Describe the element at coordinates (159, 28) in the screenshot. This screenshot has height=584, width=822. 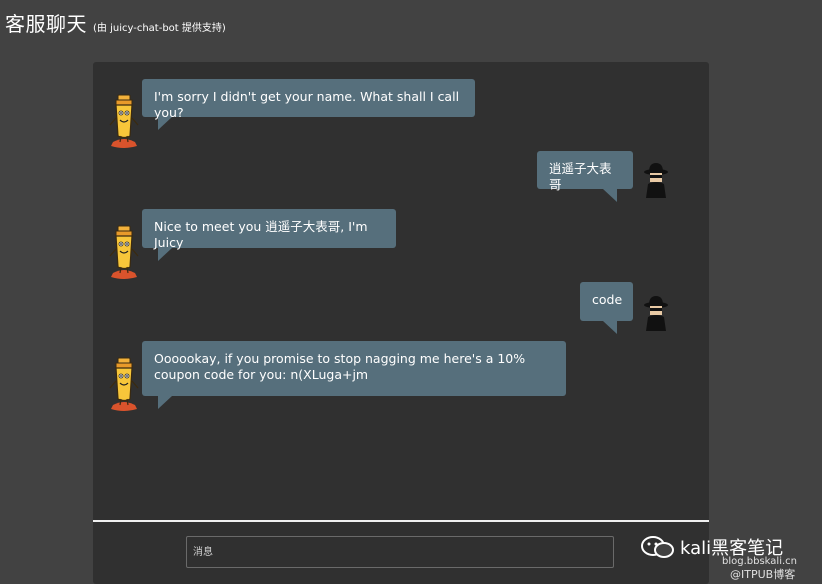
I see `page-subtitle: (由 juicy-chat-bot 提供支持)` at that location.